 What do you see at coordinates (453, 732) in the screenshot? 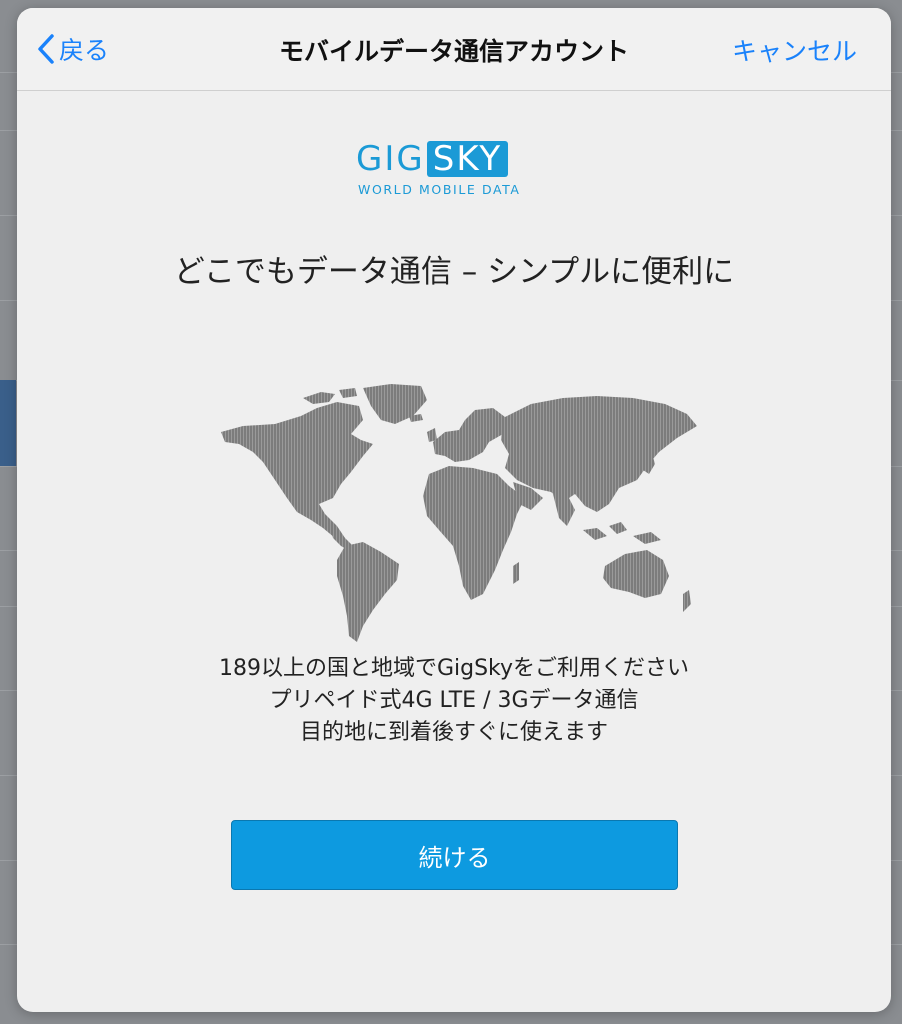
I see `description-line: 目的地に到着後すぐに使えます` at bounding box center [453, 732].